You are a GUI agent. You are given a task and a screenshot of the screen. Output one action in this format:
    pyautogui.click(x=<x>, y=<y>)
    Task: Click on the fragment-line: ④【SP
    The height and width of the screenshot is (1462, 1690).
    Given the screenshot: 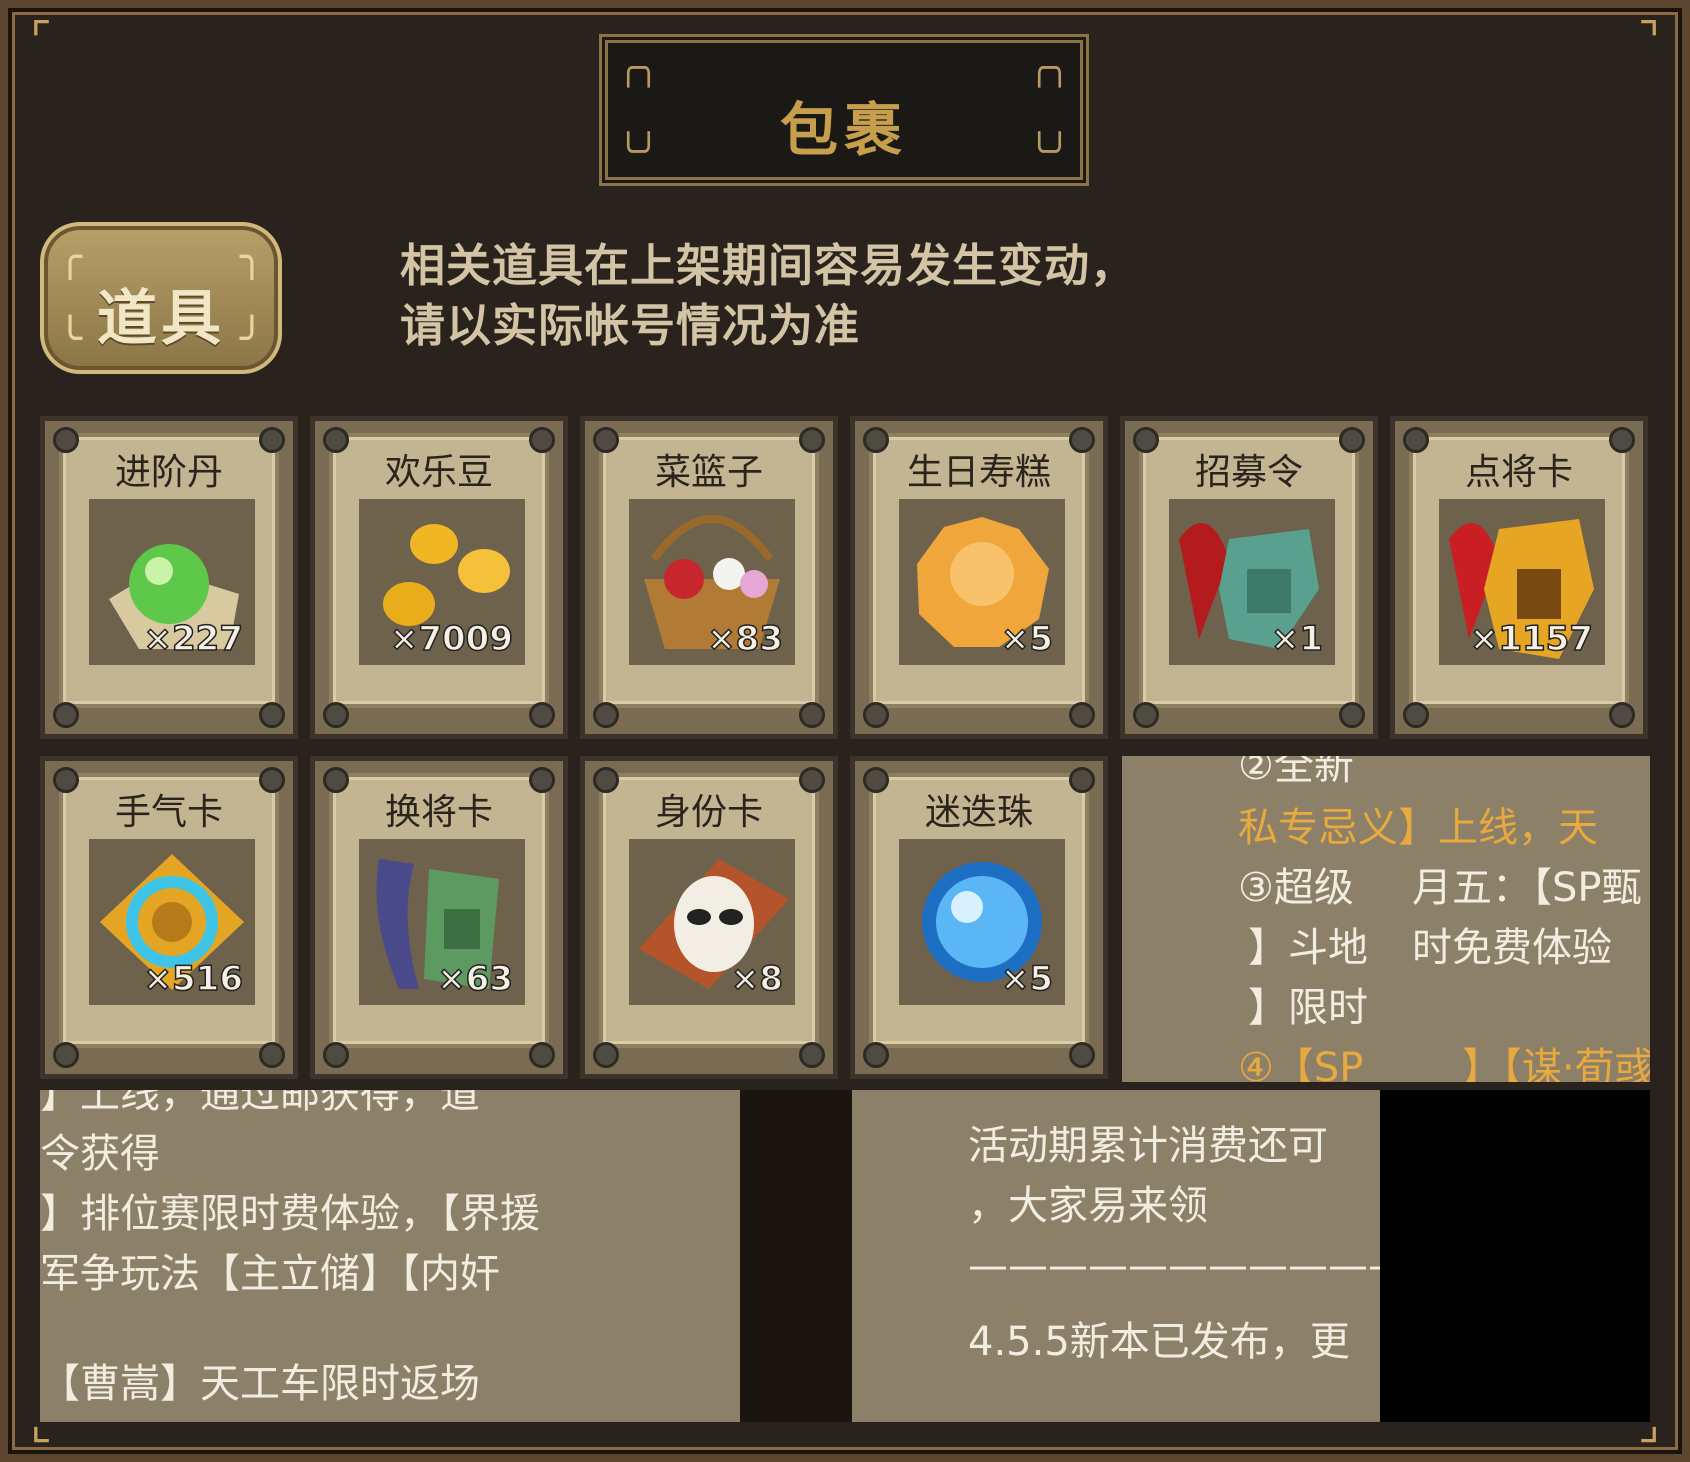 What is the action you would take?
    pyautogui.click(x=1301, y=1063)
    